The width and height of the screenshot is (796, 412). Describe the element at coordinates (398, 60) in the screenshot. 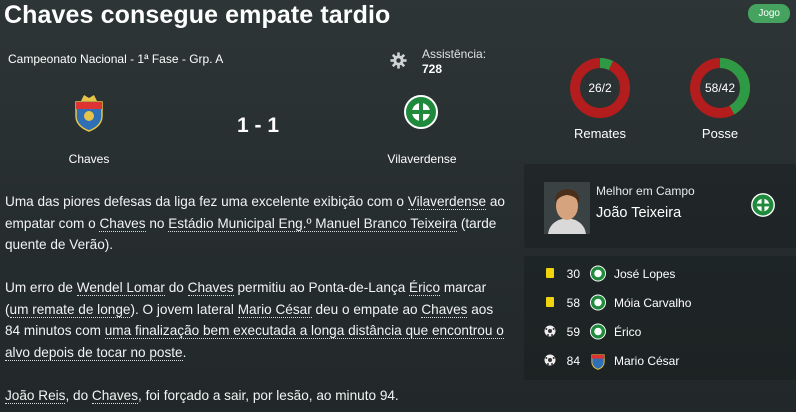

I see `gear-icon` at that location.